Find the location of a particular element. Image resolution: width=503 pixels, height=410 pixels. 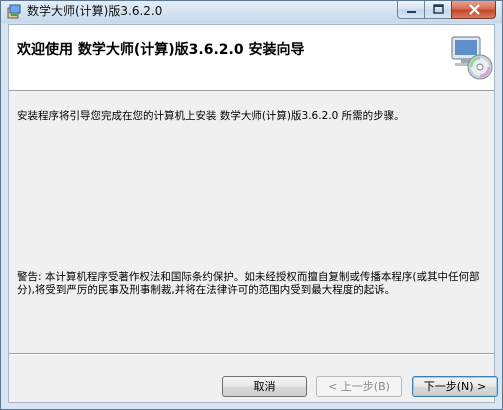

next-button-label: 下一步(N) > is located at coordinates (455, 386).